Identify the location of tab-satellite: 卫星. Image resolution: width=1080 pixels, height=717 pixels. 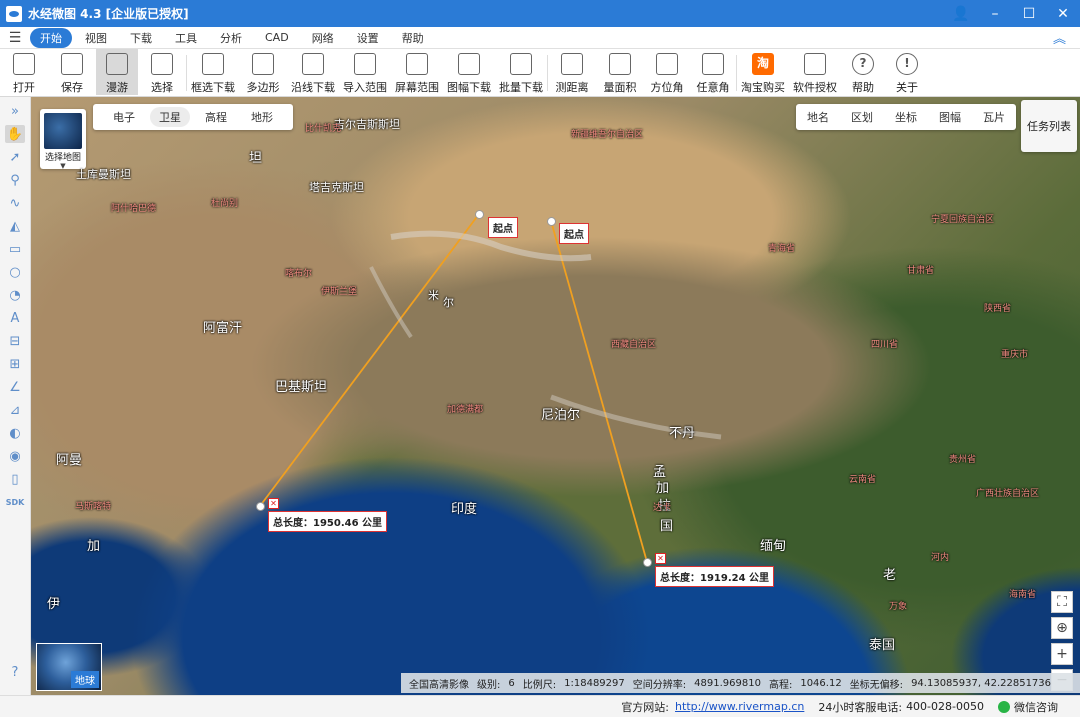
(170, 117).